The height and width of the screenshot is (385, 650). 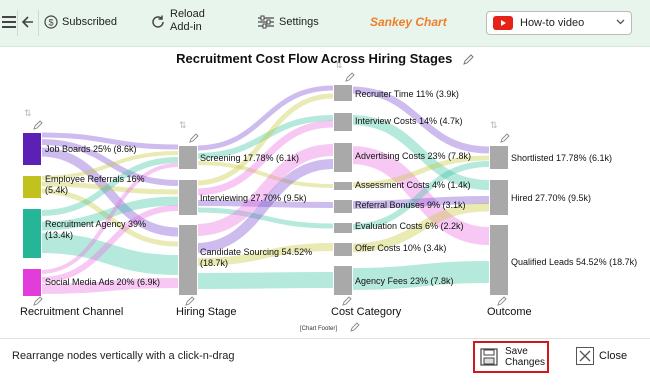 What do you see at coordinates (32, 282) in the screenshot?
I see `node-social-media-ads` at bounding box center [32, 282].